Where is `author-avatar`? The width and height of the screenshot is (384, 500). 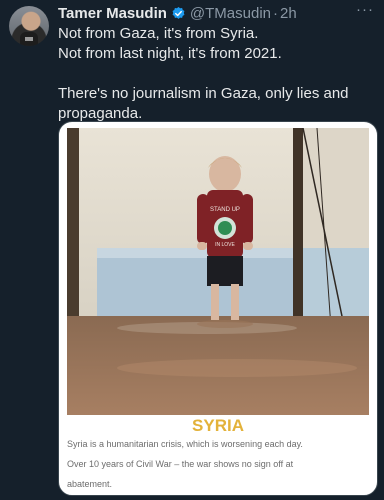
author-avatar is located at coordinates (29, 26).